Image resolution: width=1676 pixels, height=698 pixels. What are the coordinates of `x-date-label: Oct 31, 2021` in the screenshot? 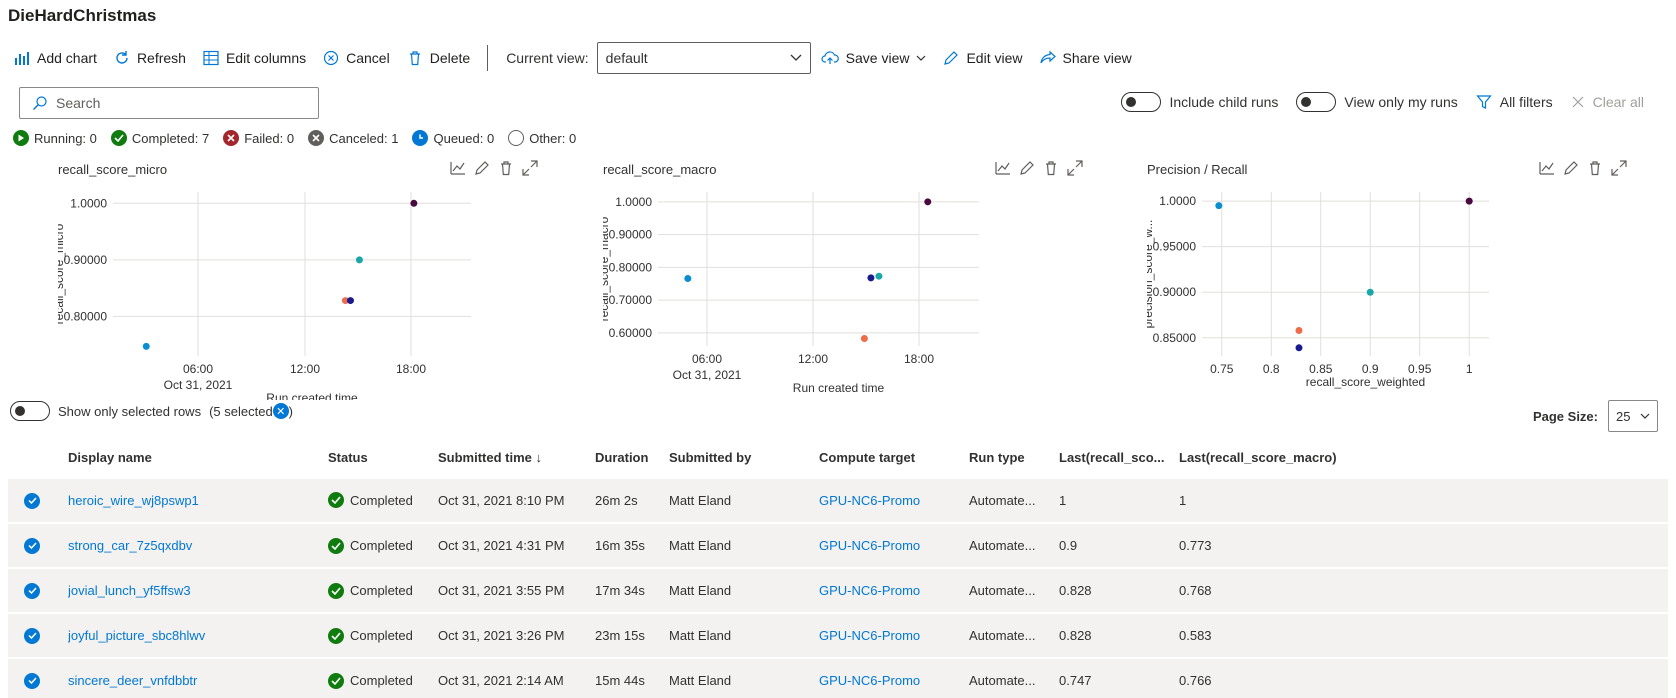 It's located at (198, 385).